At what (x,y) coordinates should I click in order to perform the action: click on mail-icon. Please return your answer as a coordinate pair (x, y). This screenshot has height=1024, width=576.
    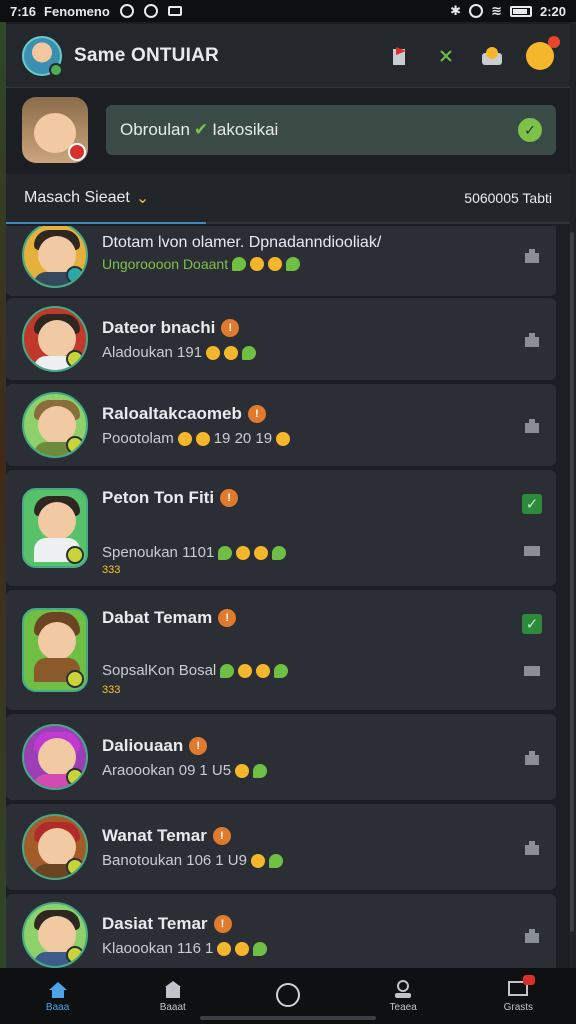
    Looking at the image, I should click on (521, 987).